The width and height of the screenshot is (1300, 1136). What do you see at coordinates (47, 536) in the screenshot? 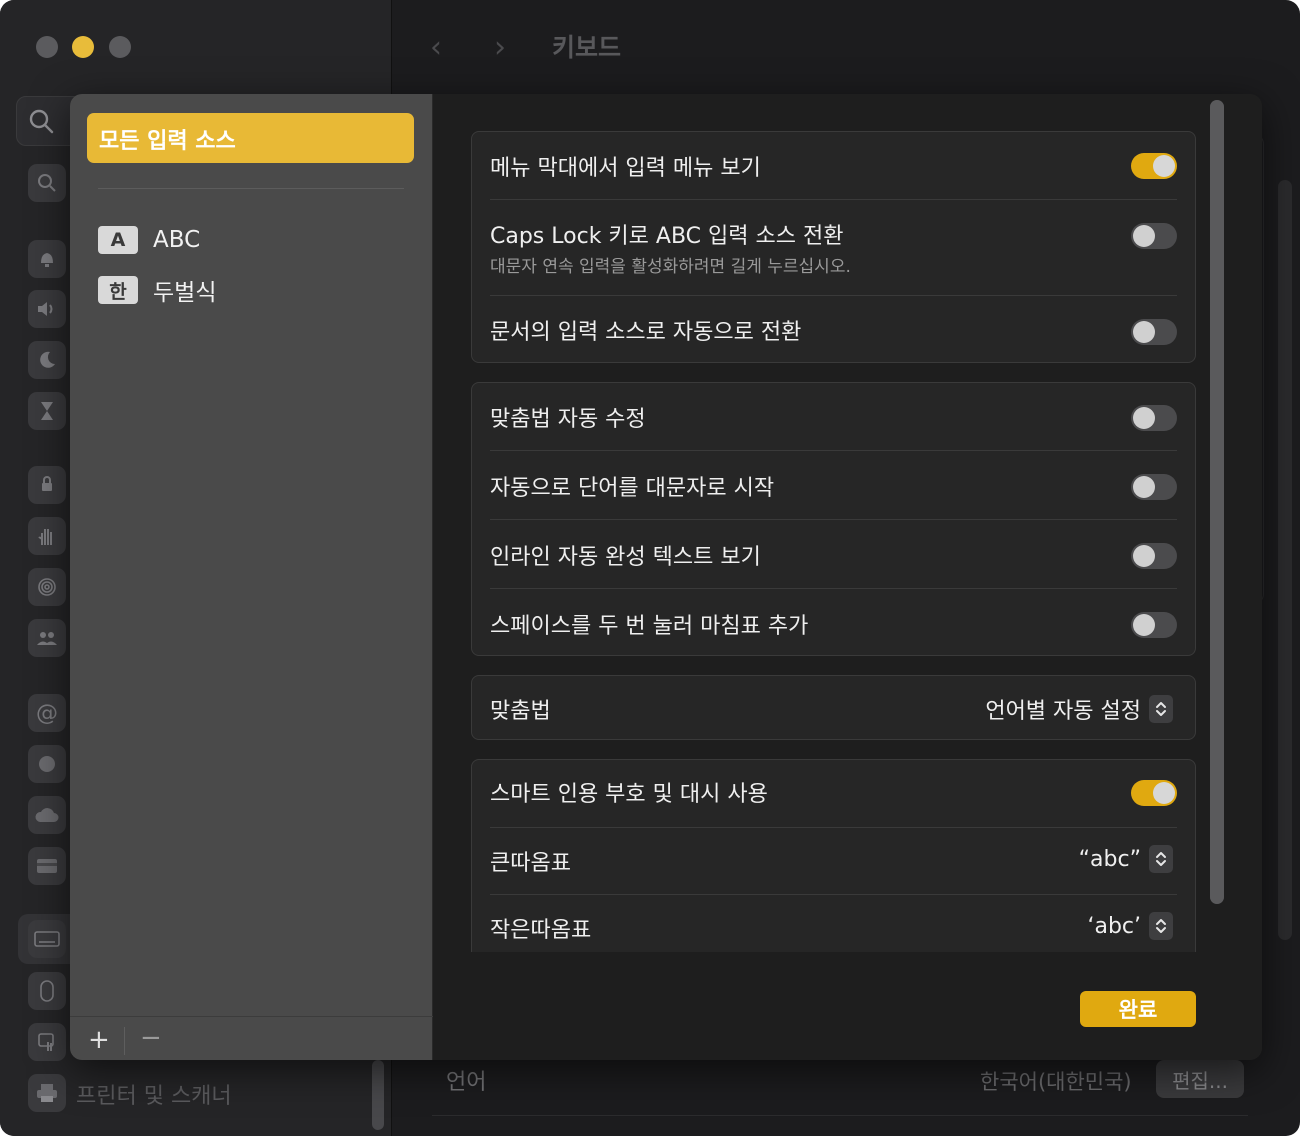
I see `privacy-hand-icon` at bounding box center [47, 536].